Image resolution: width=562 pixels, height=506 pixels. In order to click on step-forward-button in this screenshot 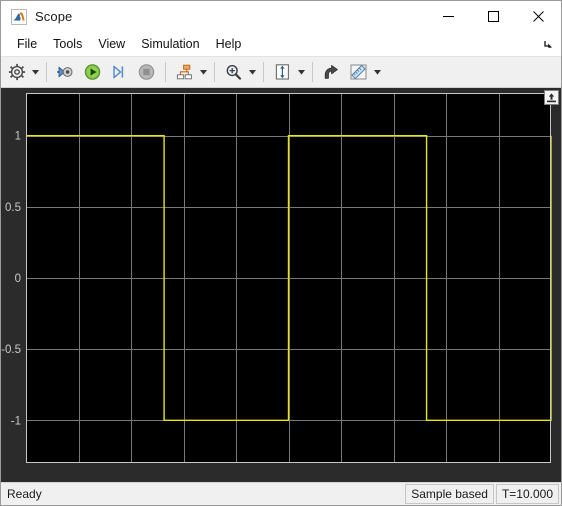, I will do `click(119, 72)`.